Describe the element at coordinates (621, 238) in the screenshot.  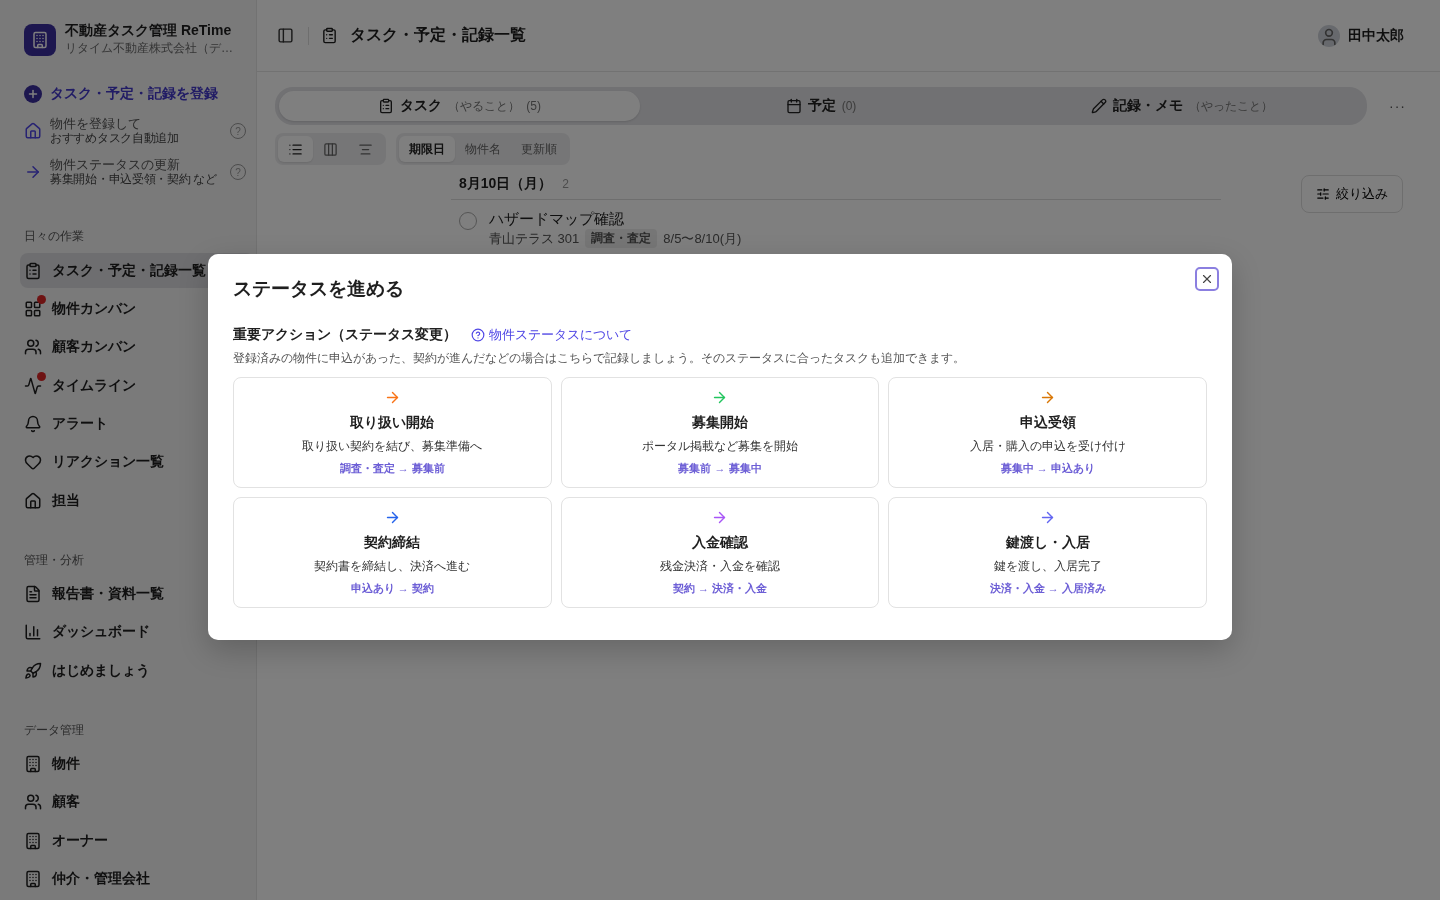
I see `status-tag: 調査・査定` at that location.